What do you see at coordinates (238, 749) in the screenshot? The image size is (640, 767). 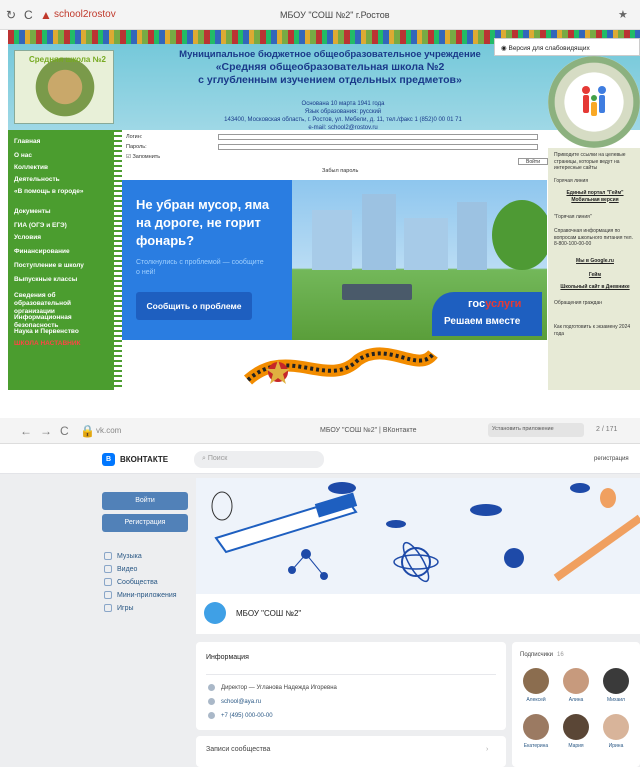 I see `posts-header: Записи сообщества` at bounding box center [238, 749].